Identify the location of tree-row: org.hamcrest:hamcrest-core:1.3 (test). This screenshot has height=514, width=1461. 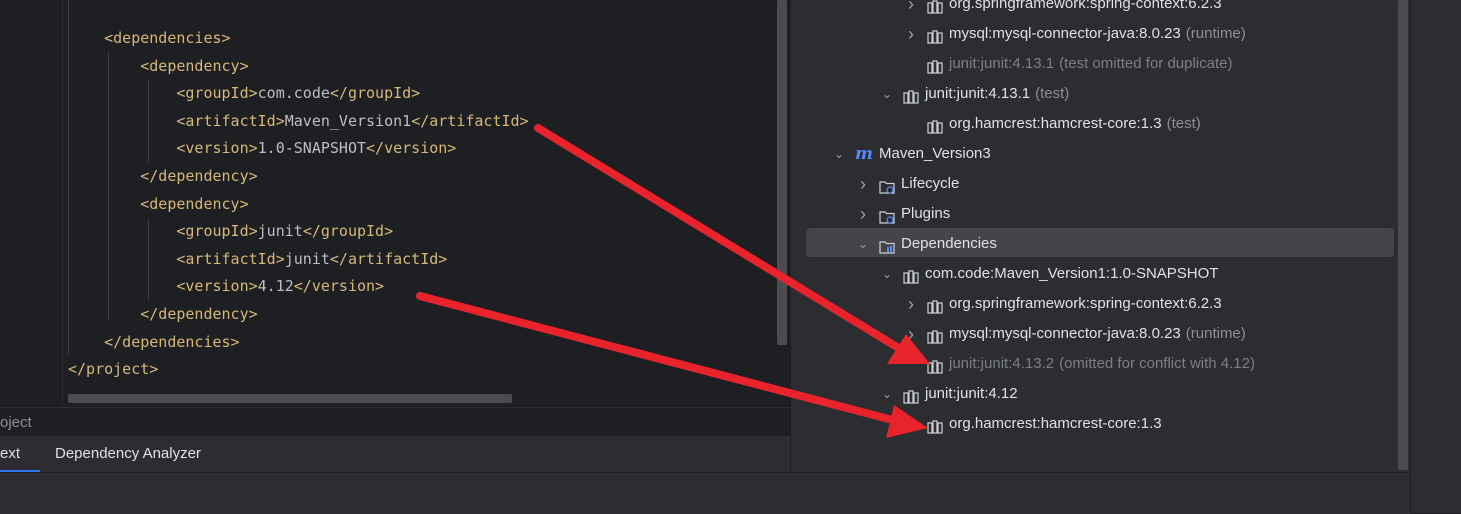
(1064, 124).